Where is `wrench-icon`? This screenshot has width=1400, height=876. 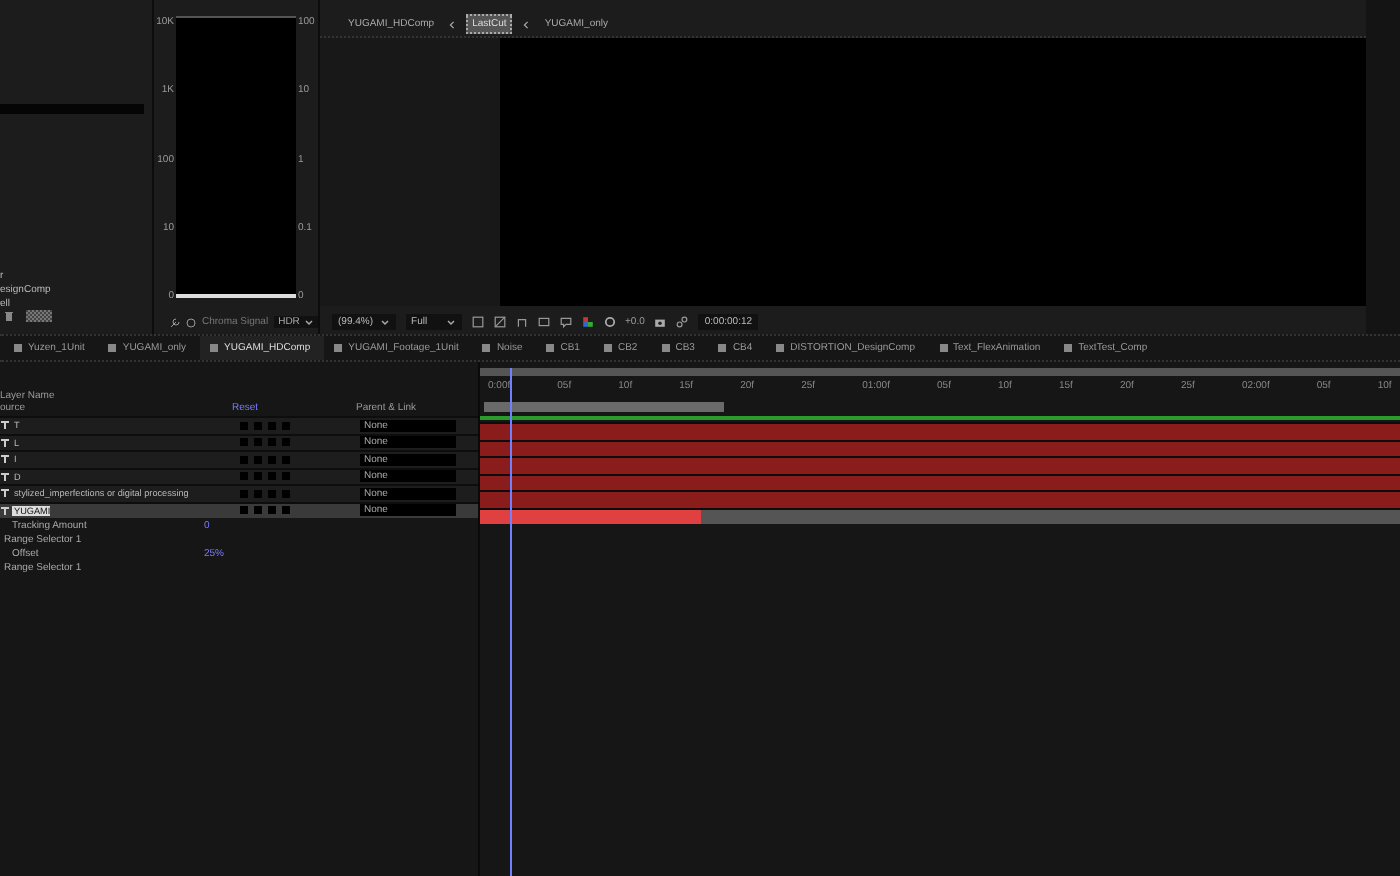
wrench-icon is located at coordinates (175, 322).